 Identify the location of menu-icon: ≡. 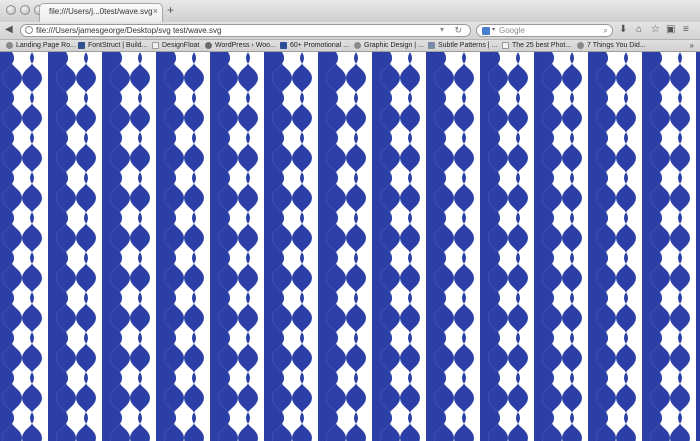
(686, 30).